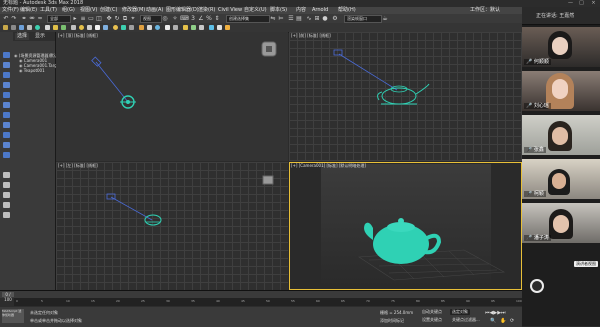  What do you see at coordinates (6, 145) in the screenshot?
I see `cameras-icon` at bounding box center [6, 145].